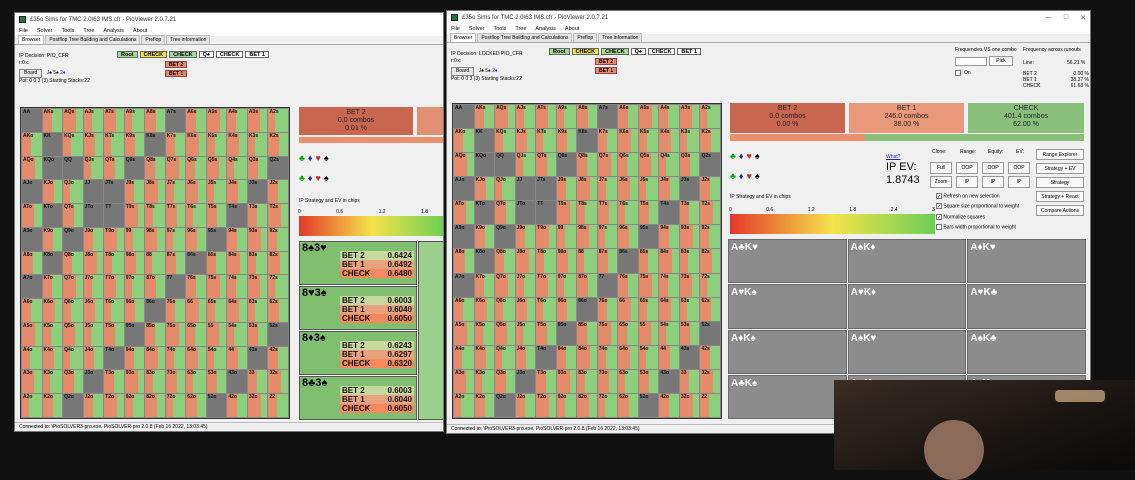  I want to click on range-cell: K4o, so click(52, 358).